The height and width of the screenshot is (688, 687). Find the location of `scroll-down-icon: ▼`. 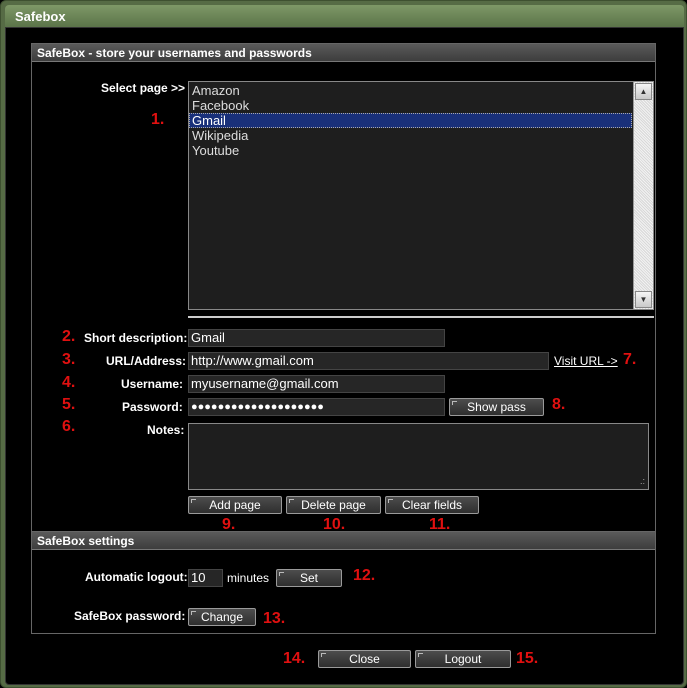

scroll-down-icon: ▼ is located at coordinates (643, 299).